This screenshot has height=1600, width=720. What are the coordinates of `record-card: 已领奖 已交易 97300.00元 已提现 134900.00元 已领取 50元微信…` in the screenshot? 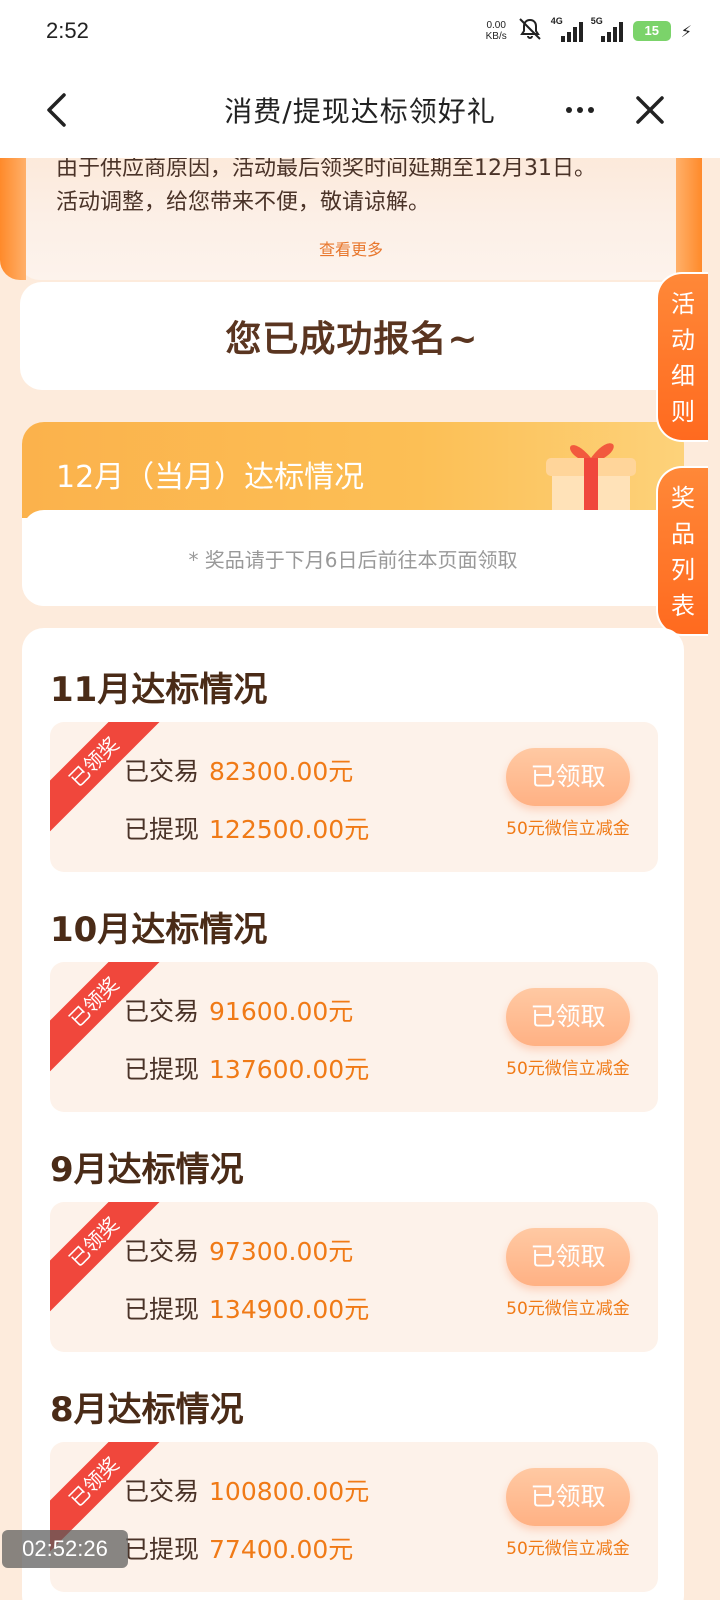 It's located at (354, 1277).